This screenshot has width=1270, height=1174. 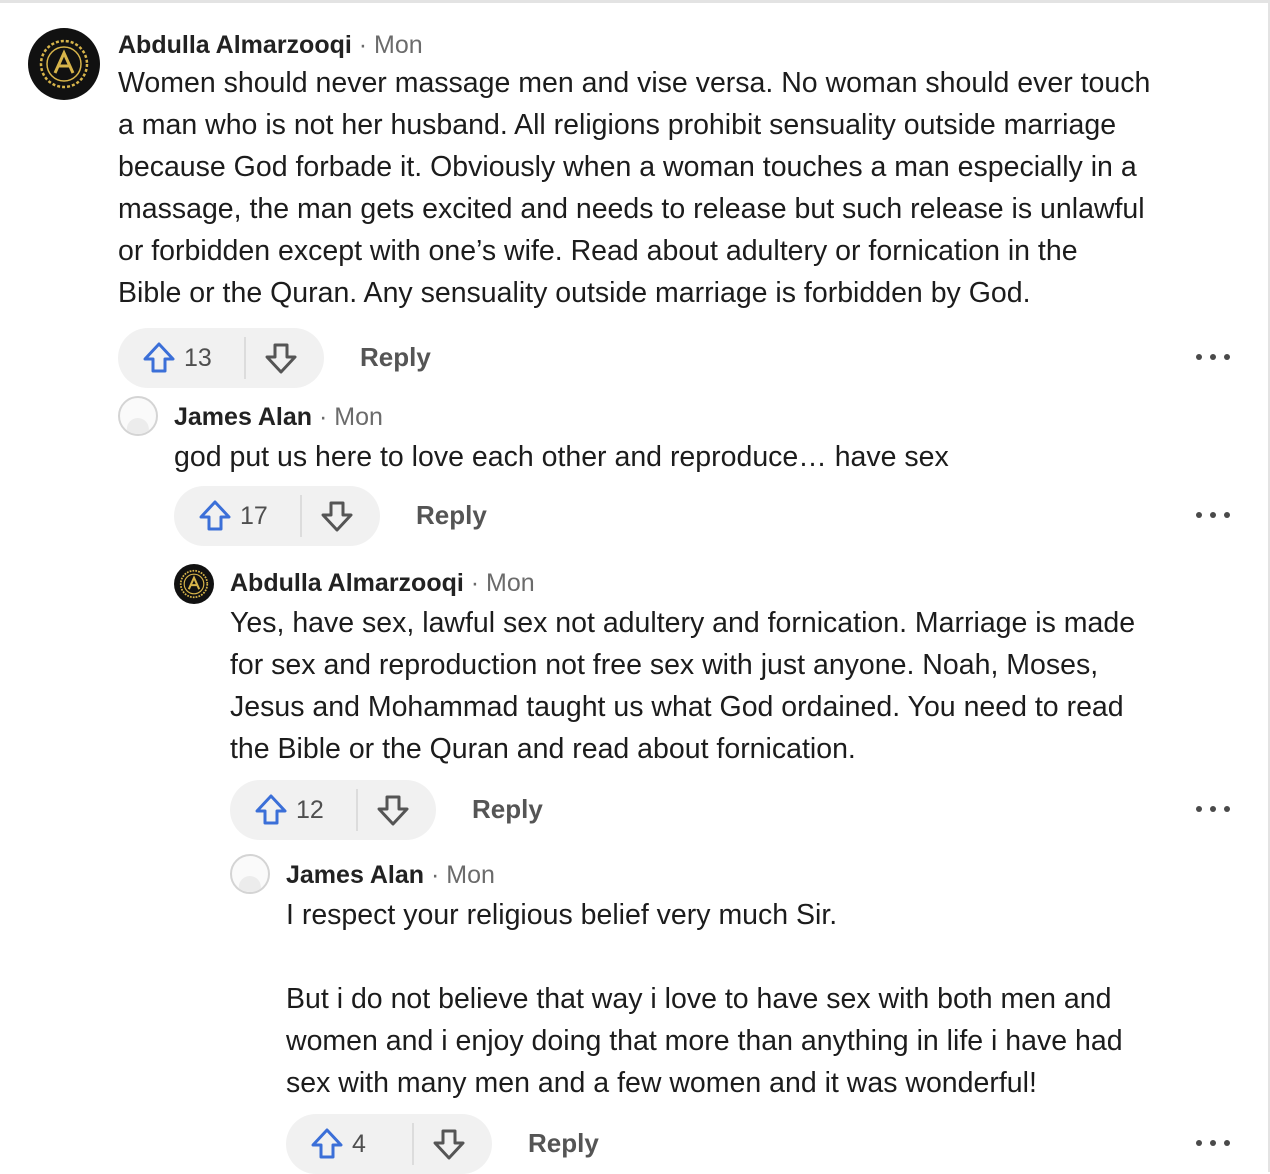 I want to click on top-divider, so click(x=634, y=1).